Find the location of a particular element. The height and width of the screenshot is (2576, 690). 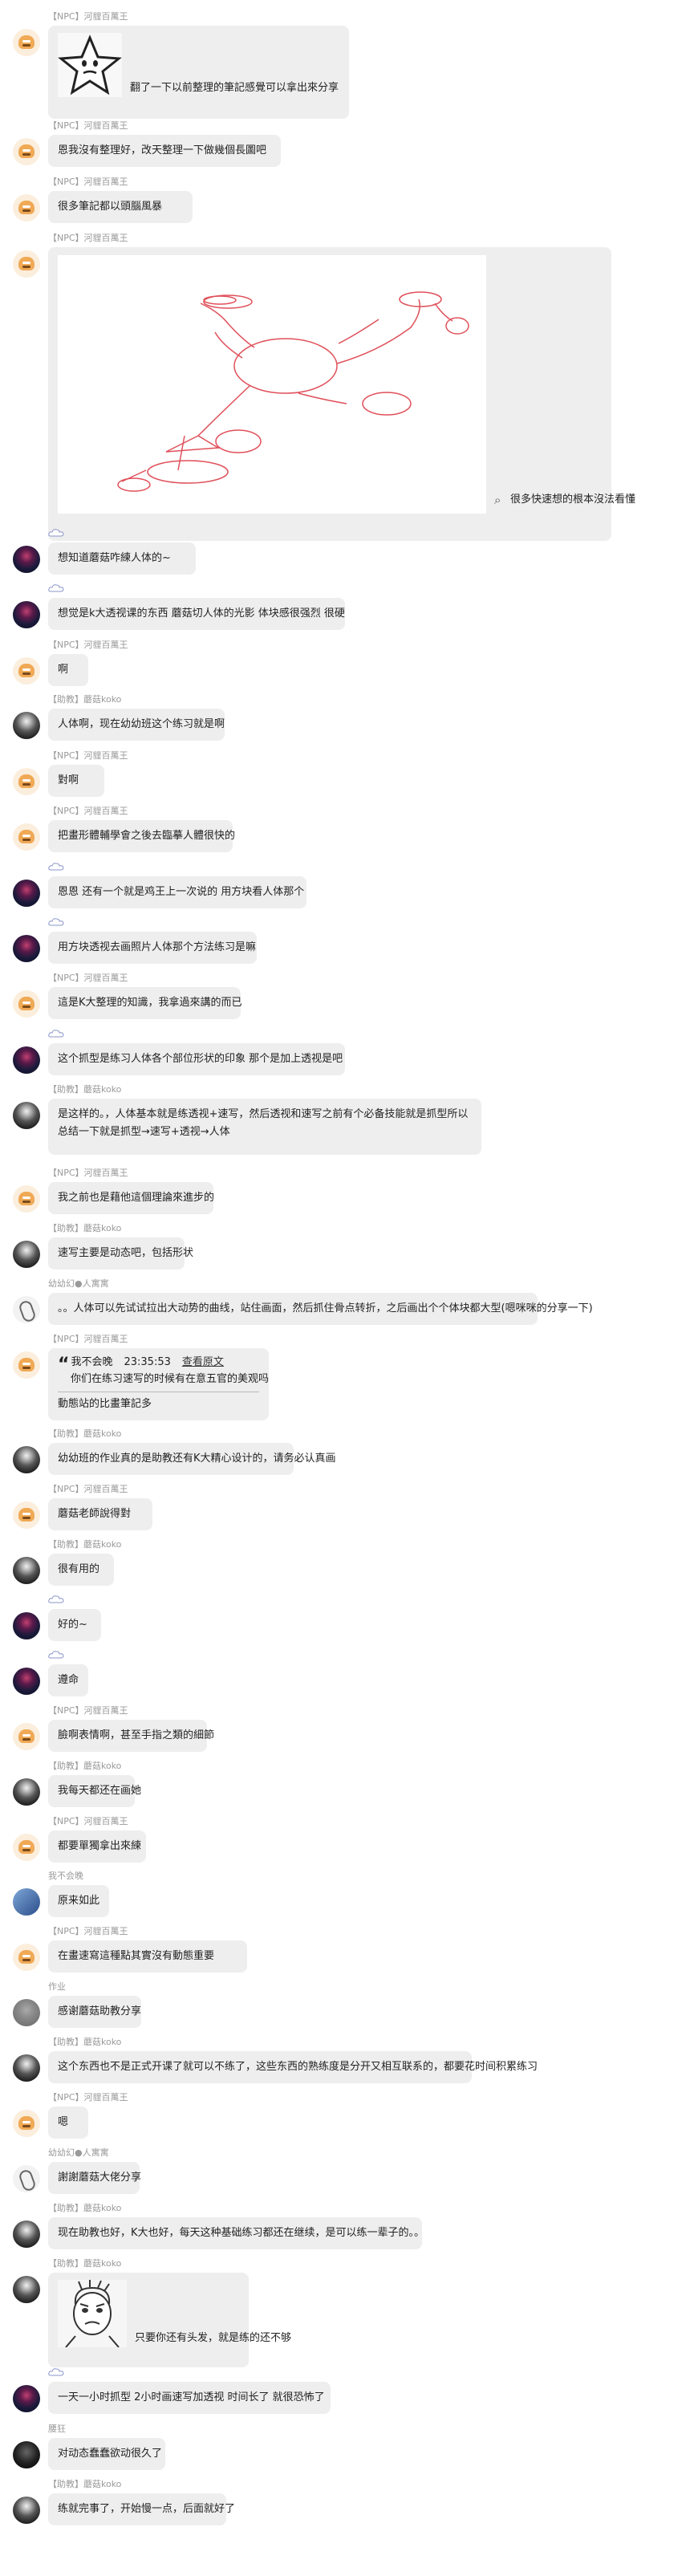

sender-name-text: 腰狂 is located at coordinates (57, 2429).